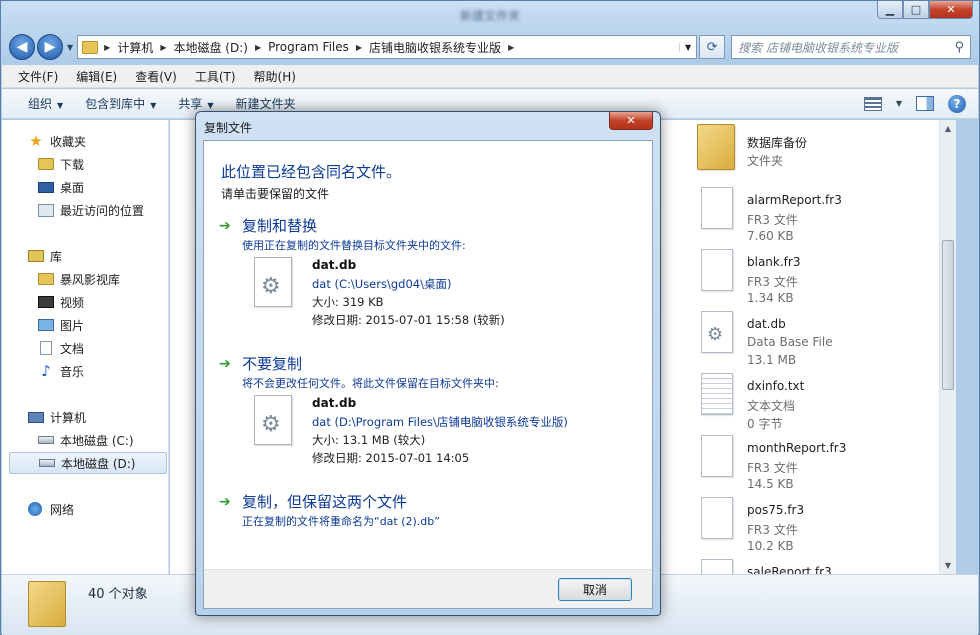 Image resolution: width=980 pixels, height=635 pixels. I want to click on recent-pages-chevron-icon: ▼, so click(70, 47).